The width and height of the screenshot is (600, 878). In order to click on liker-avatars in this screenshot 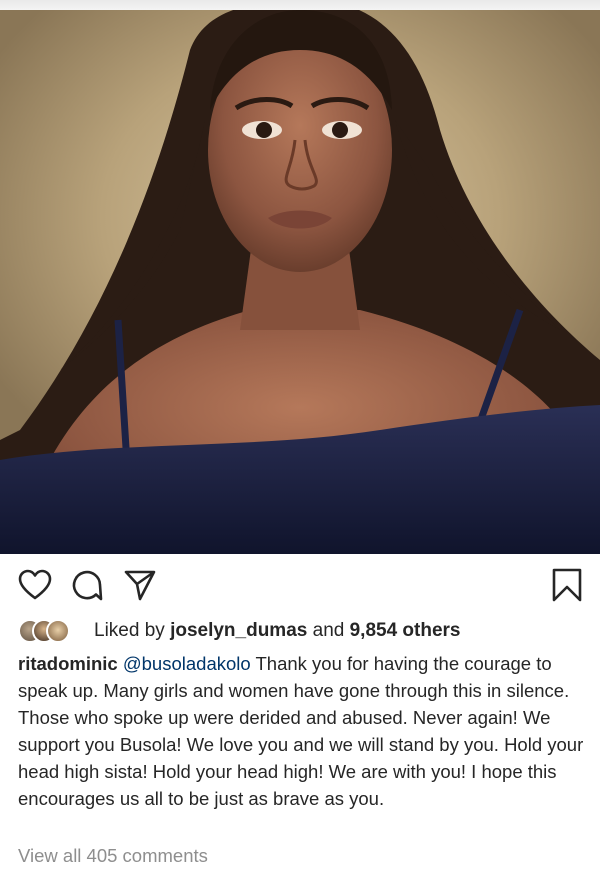, I will do `click(53, 631)`.